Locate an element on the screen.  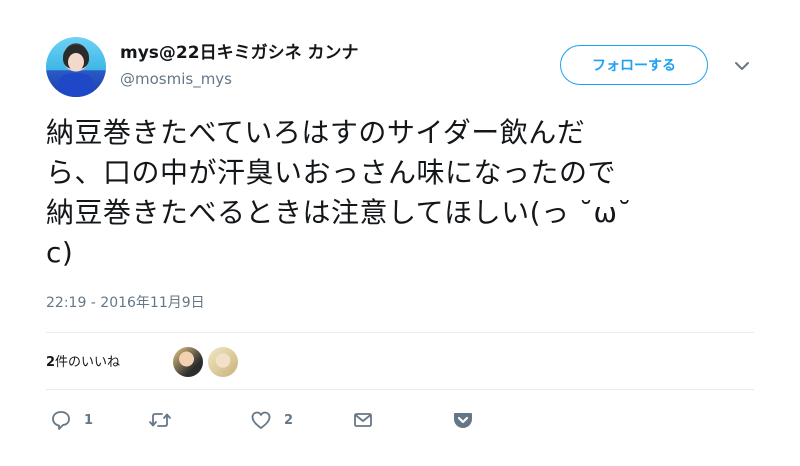
mail-icon is located at coordinates (363, 420).